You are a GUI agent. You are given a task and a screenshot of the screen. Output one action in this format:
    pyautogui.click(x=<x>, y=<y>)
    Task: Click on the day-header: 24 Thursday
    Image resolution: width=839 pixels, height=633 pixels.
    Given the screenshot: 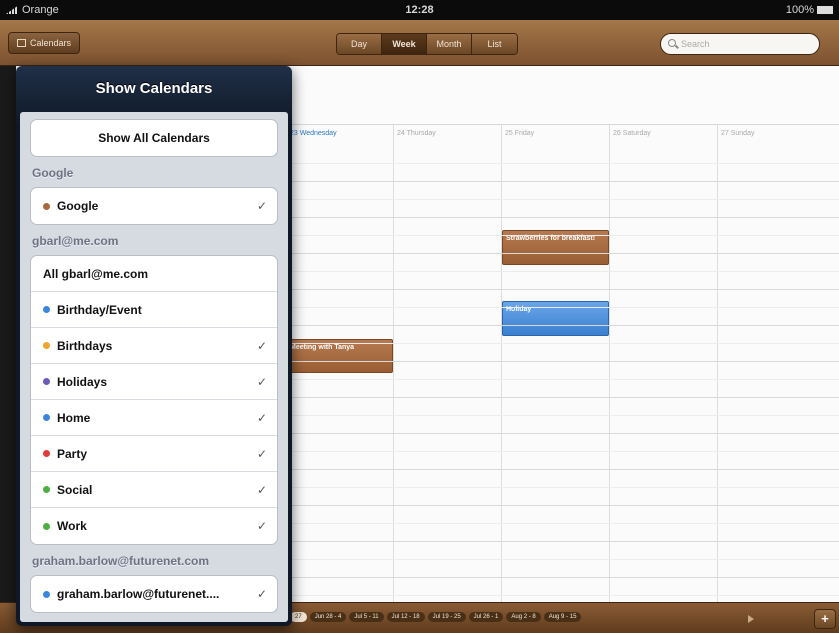 What is the action you would take?
    pyautogui.click(x=416, y=133)
    